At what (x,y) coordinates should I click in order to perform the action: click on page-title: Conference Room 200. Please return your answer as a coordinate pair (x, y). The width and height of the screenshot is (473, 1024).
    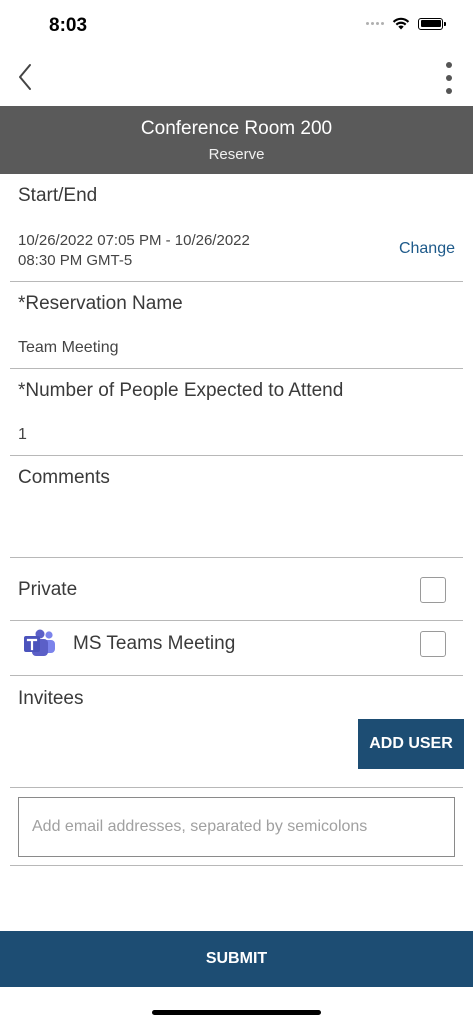
    Looking at the image, I should click on (236, 128).